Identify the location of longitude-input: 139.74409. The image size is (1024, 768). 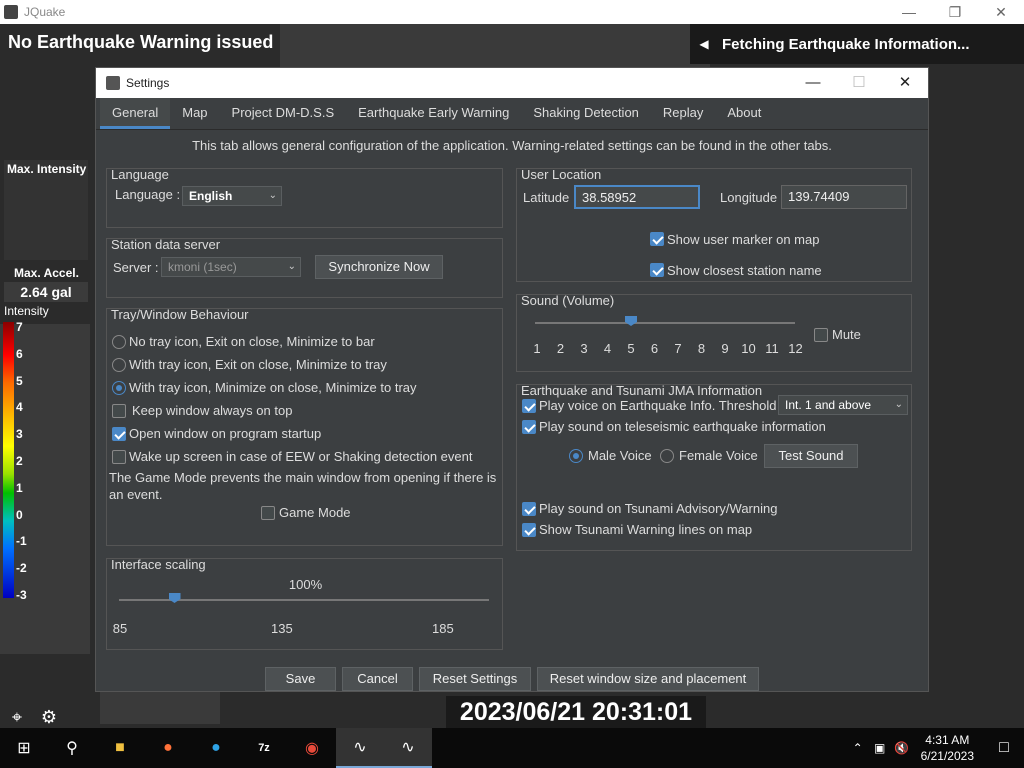
(844, 197).